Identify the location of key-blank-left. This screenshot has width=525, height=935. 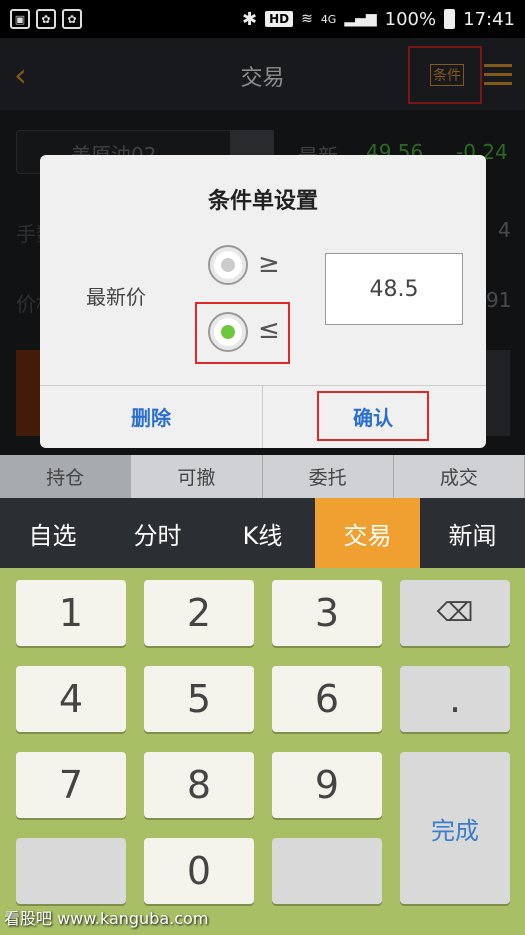
(71, 871).